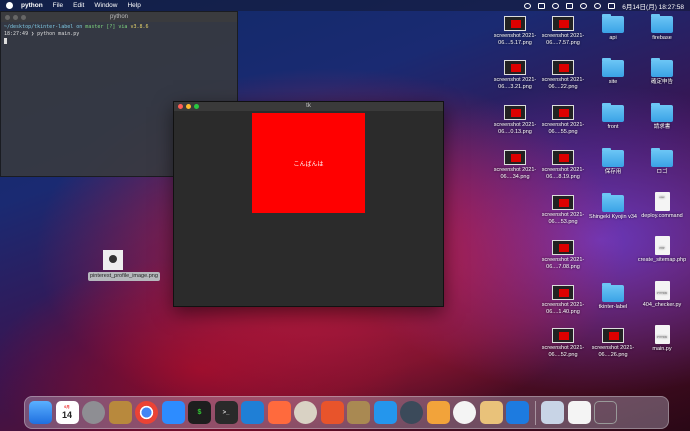 This screenshot has height=431, width=690. Describe the element at coordinates (662, 72) in the screenshot. I see `desktop-icon: 確定申告` at that location.